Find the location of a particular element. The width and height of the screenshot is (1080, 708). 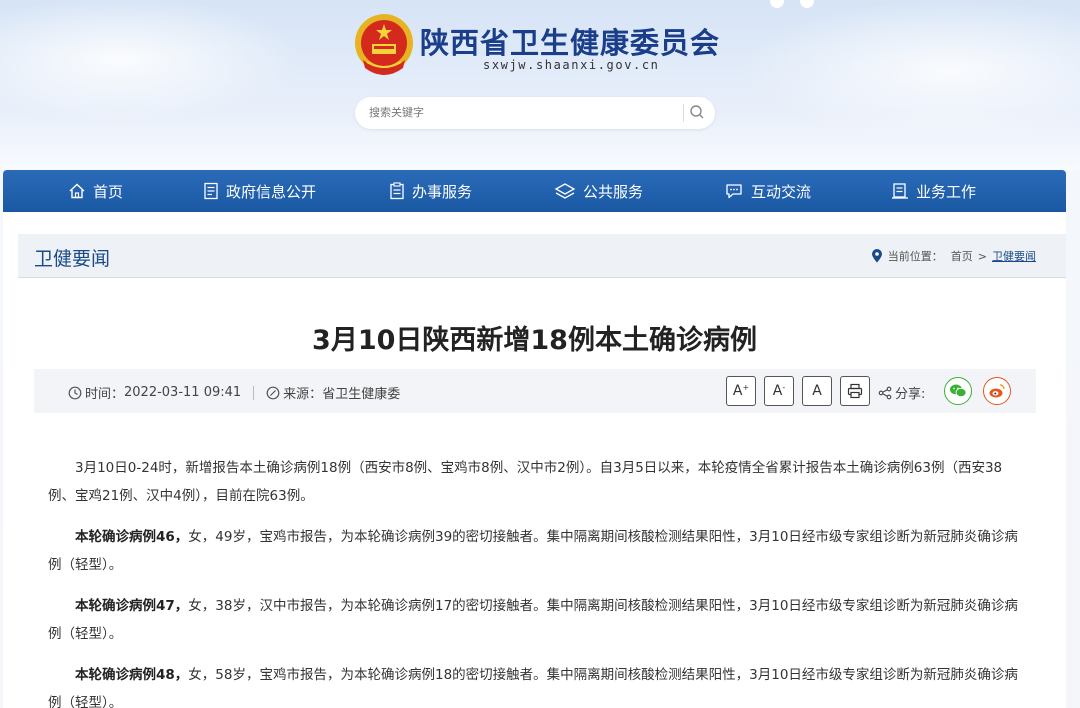

paragraph-lead: 本轮确诊病例48， is located at coordinates (132, 675).